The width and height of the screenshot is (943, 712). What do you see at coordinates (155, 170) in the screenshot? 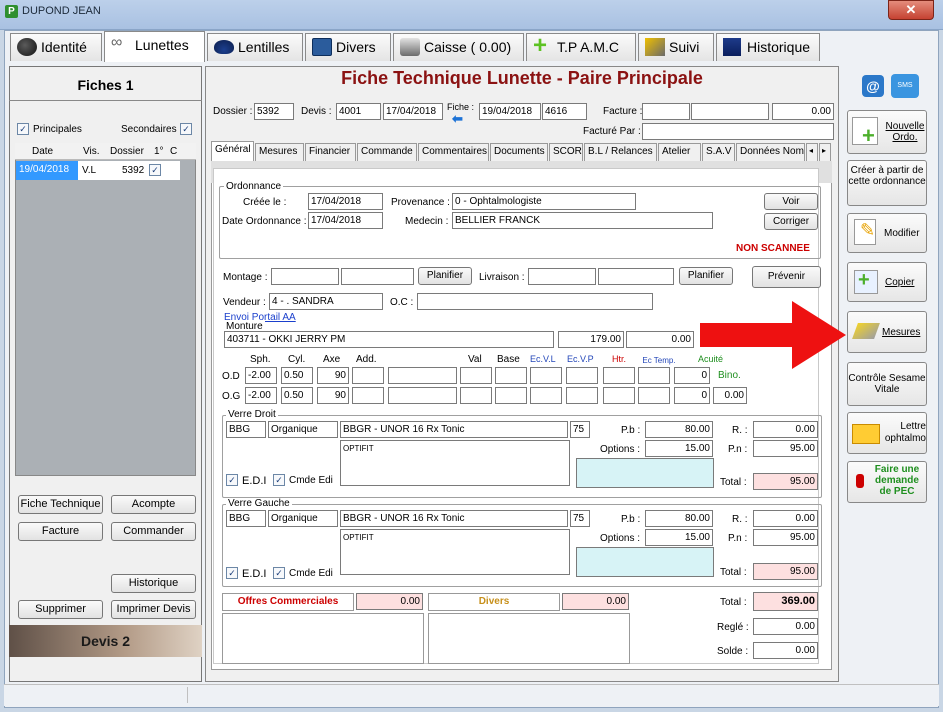
I see `row-principal-checkbox: ✓` at bounding box center [155, 170].